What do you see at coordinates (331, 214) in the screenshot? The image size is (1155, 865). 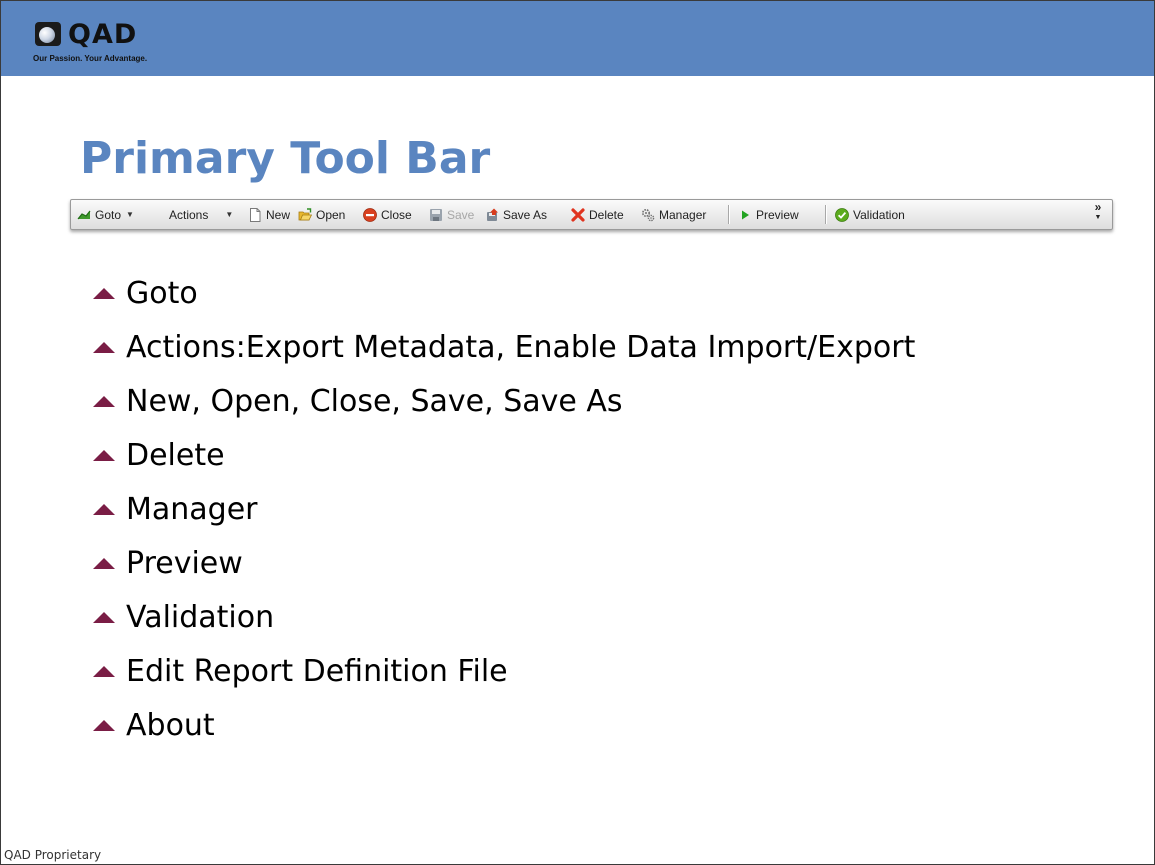 I see `open-label: Open` at bounding box center [331, 214].